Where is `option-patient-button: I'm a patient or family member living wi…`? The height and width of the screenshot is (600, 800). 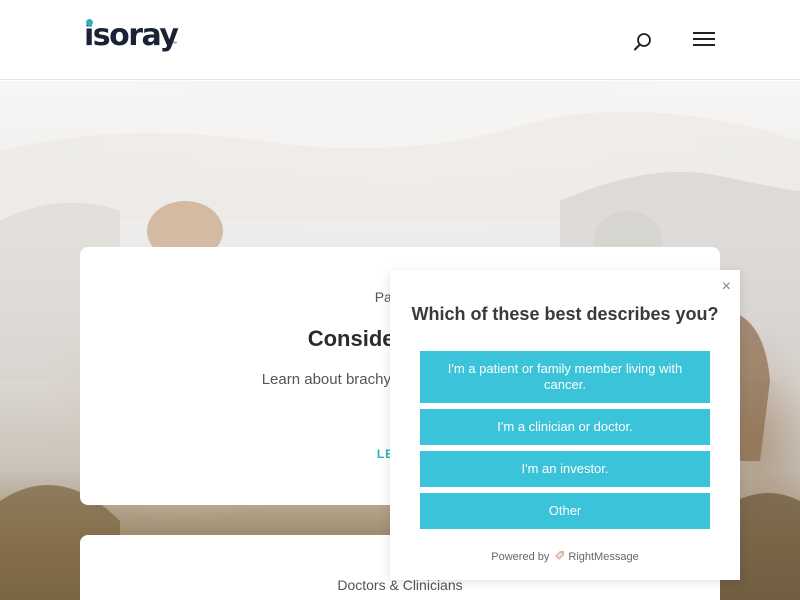 option-patient-button: I'm a patient or family member living wi… is located at coordinates (565, 377).